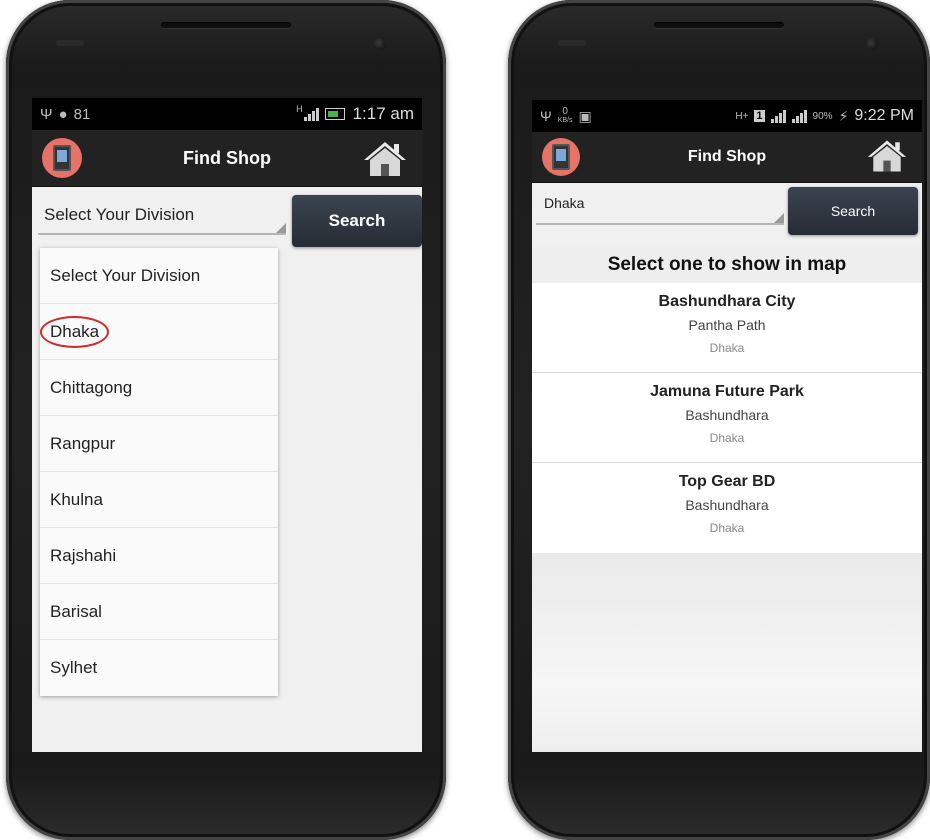 This screenshot has height=840, width=930. I want to click on shop-list-item: Bashundhara City Pantha Path Dhaka, so click(727, 328).